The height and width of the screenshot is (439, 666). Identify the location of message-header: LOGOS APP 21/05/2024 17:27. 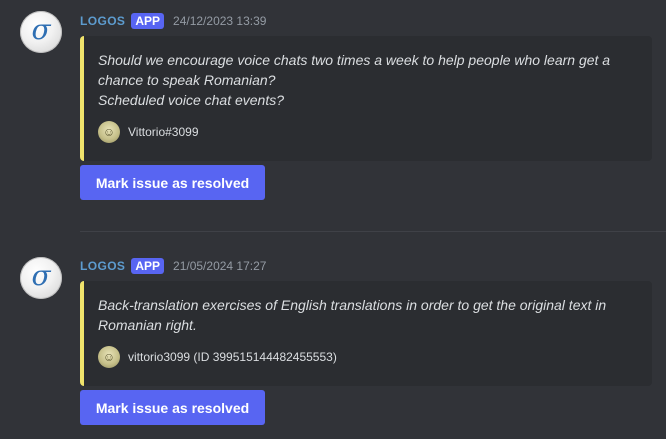
(173, 266).